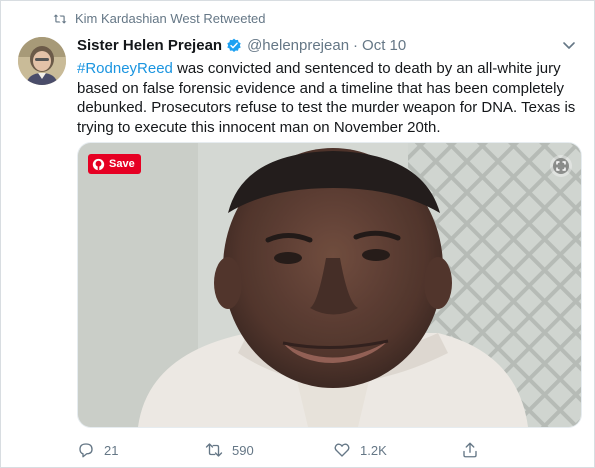 This screenshot has width=595, height=468. I want to click on avatar-image, so click(42, 61).